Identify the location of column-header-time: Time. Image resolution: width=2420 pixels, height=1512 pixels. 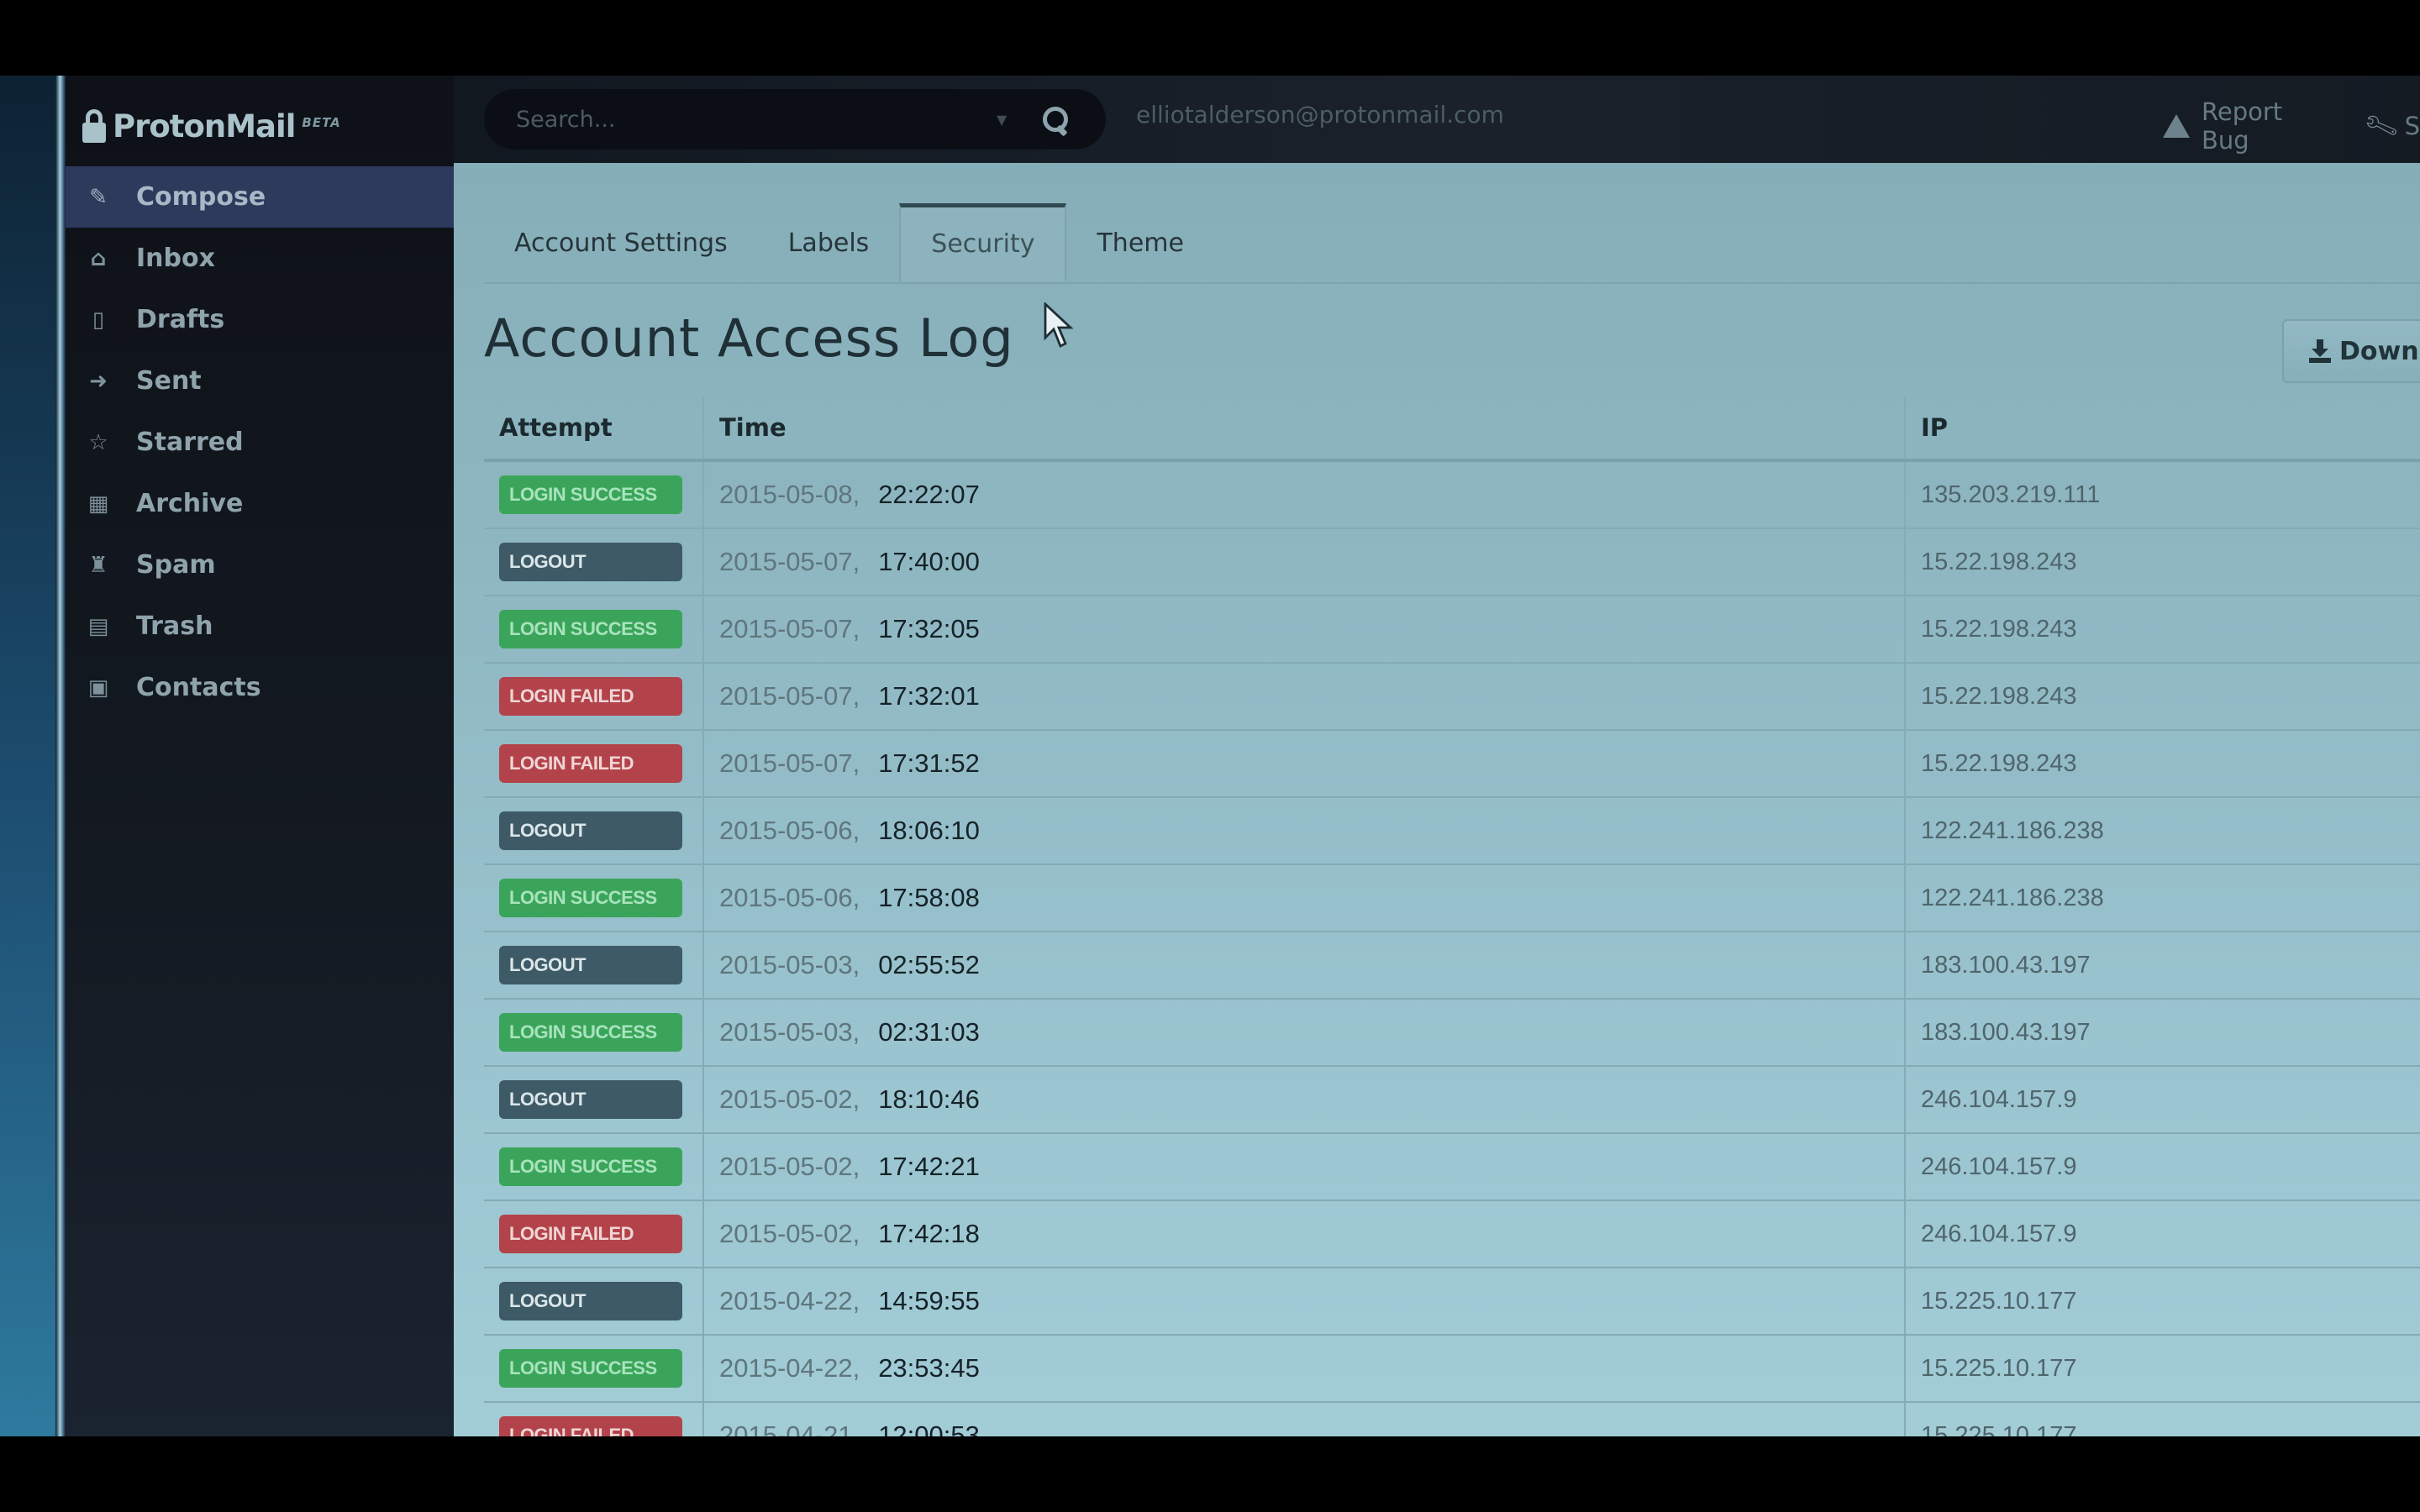
(1304, 429).